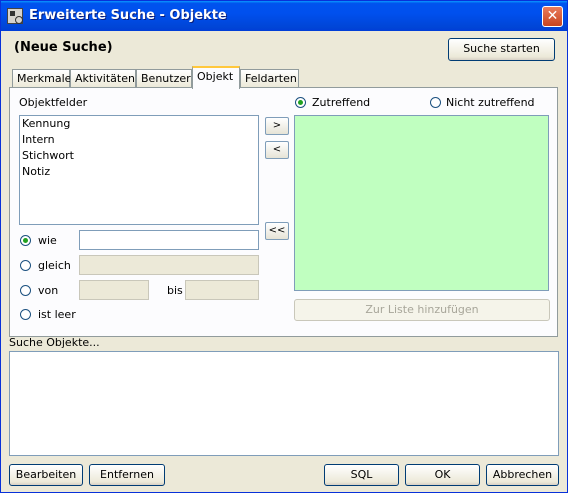  What do you see at coordinates (277, 126) in the screenshot?
I see `add-field-button: >` at bounding box center [277, 126].